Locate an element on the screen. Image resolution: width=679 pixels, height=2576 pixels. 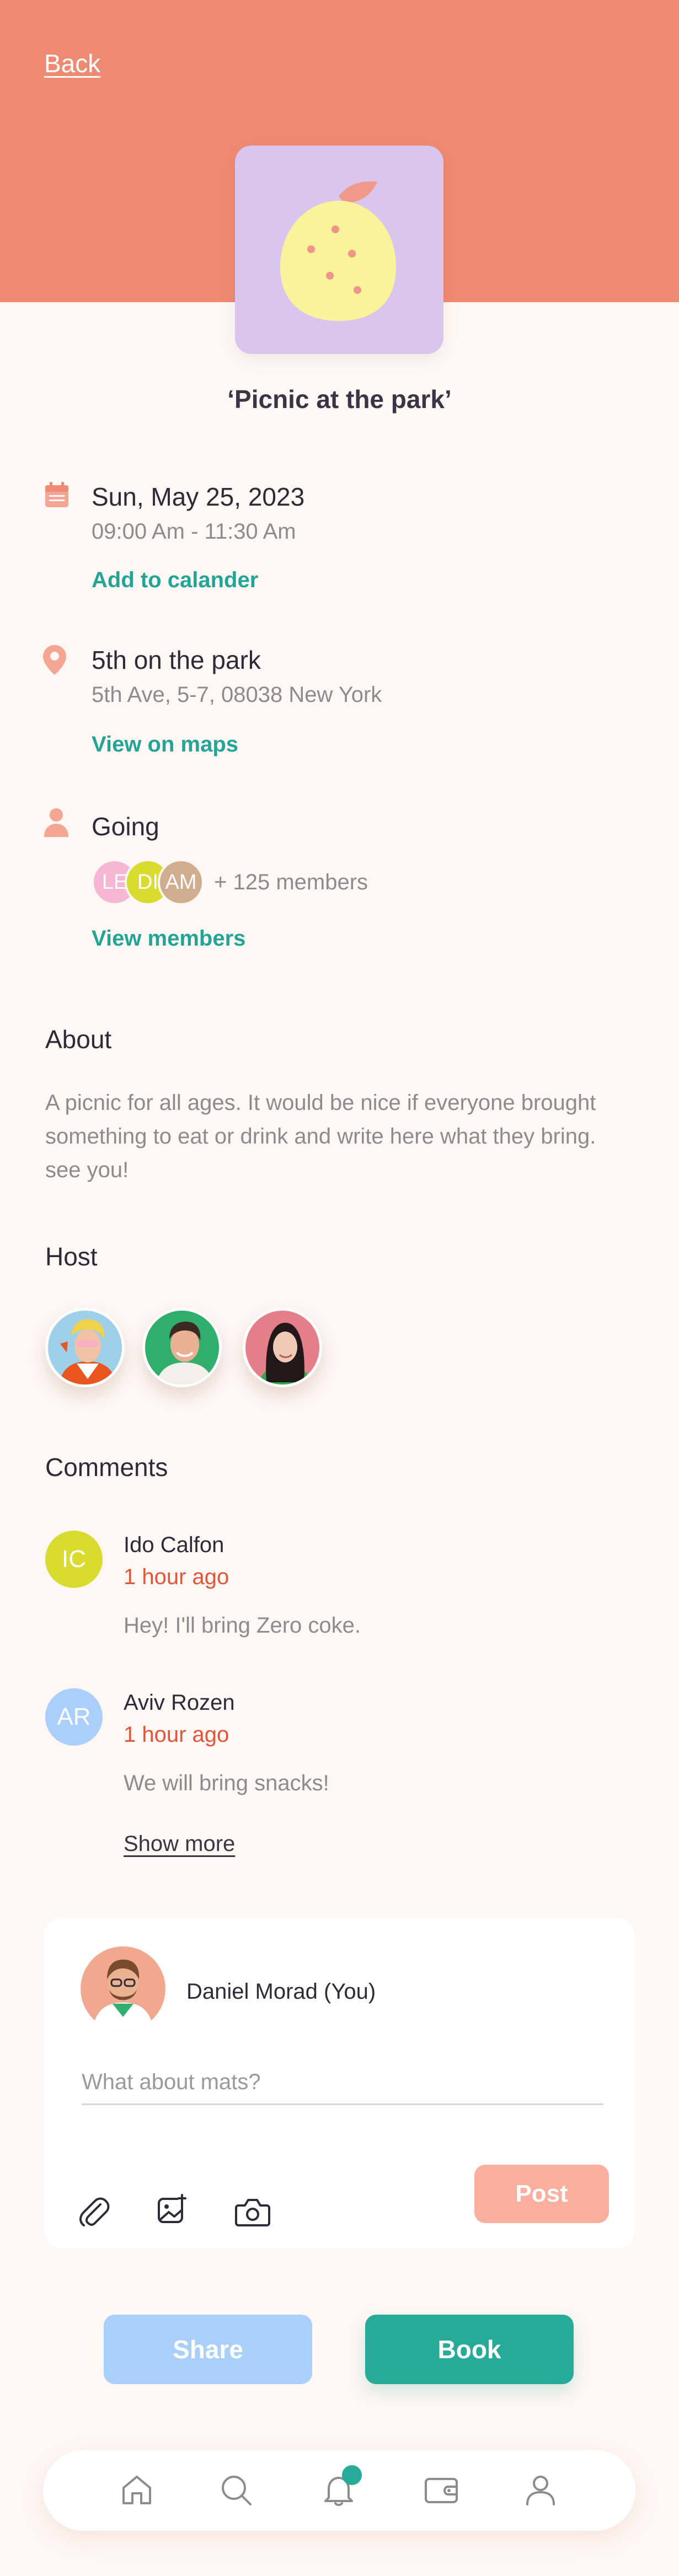
person-icon is located at coordinates (56, 822).